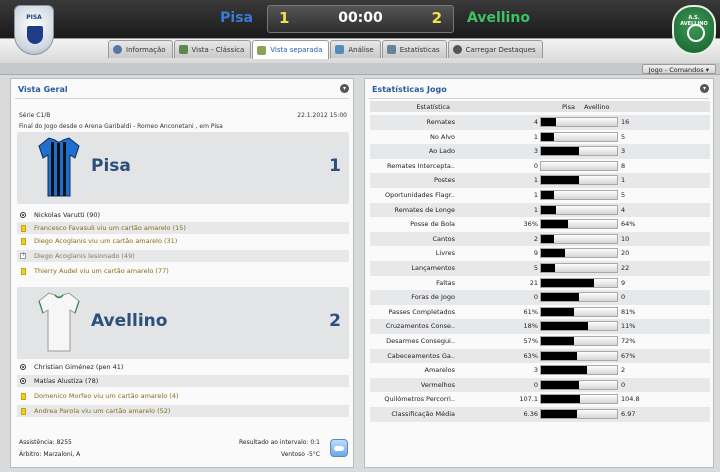 The width and height of the screenshot is (720, 472). What do you see at coordinates (630, 399) in the screenshot?
I see `stat-away-value: 104.8` at bounding box center [630, 399].